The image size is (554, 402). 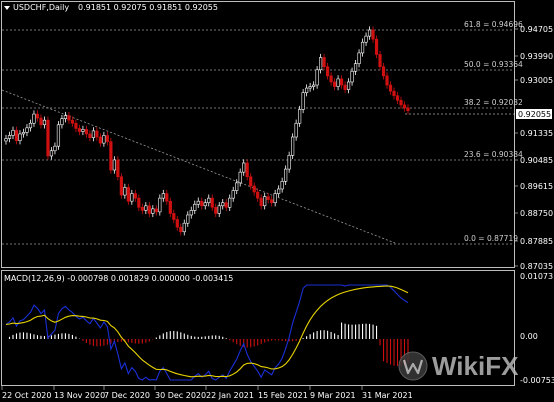 What do you see at coordinates (536, 160) in the screenshot?
I see `price-axis-label: 0.90485` at bounding box center [536, 160].